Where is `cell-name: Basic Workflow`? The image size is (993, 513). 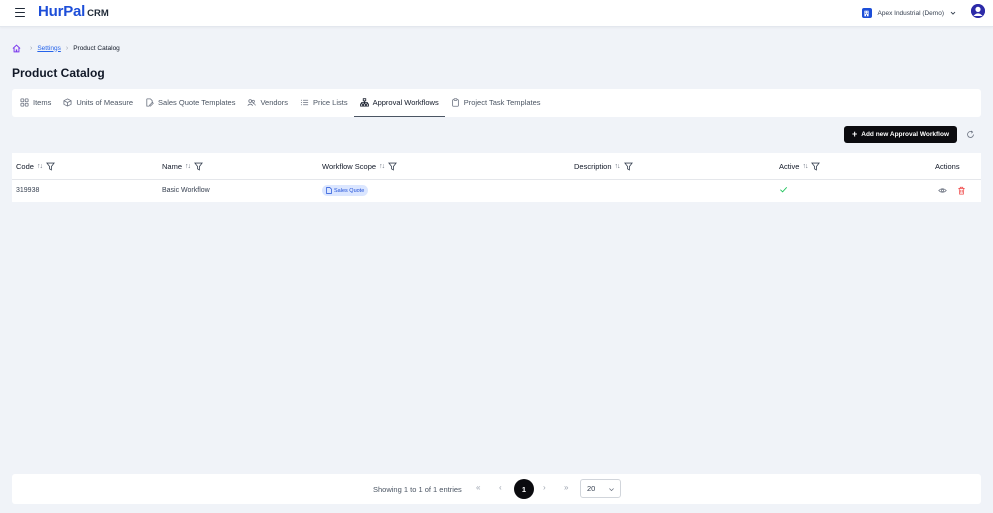 cell-name: Basic Workflow is located at coordinates (186, 190).